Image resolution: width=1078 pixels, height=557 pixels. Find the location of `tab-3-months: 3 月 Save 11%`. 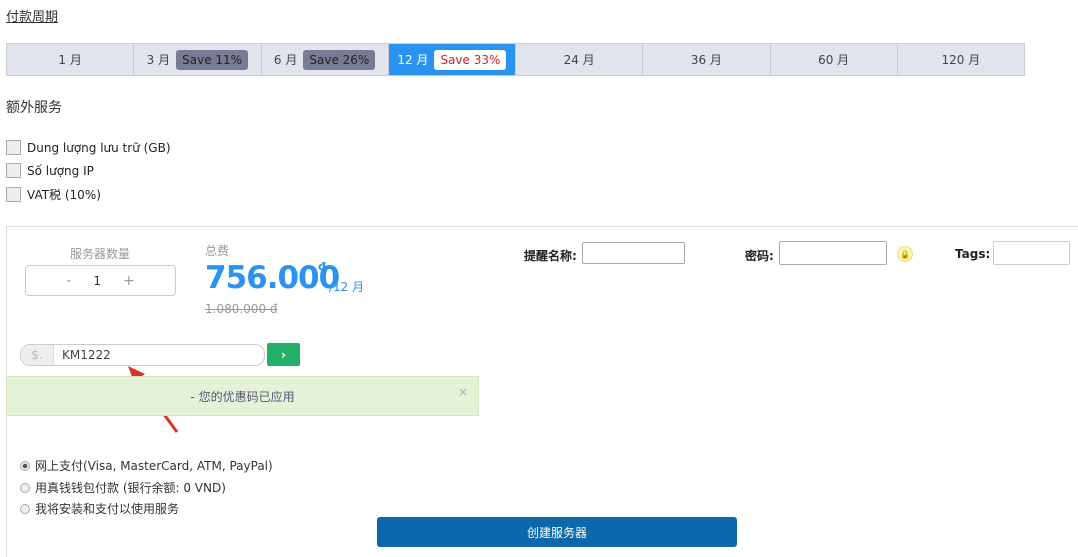

tab-3-months: 3 月 Save 11% is located at coordinates (198, 59).